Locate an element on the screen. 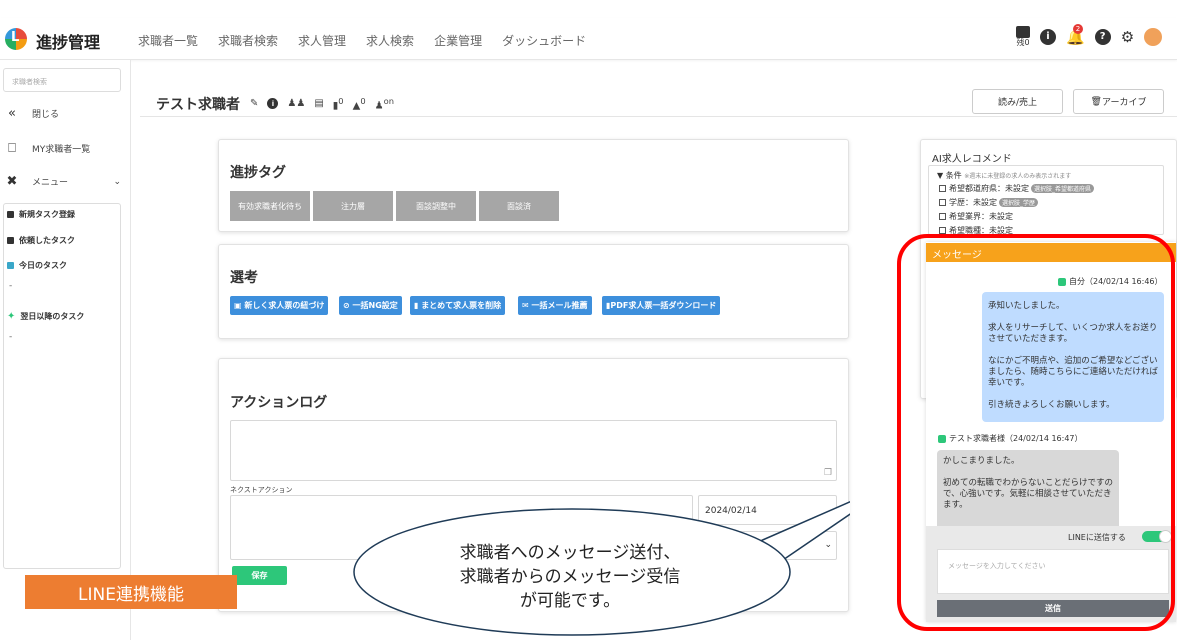 The width and height of the screenshot is (1177, 640). bulk-ng-label: 一括NG設定 is located at coordinates (375, 305).